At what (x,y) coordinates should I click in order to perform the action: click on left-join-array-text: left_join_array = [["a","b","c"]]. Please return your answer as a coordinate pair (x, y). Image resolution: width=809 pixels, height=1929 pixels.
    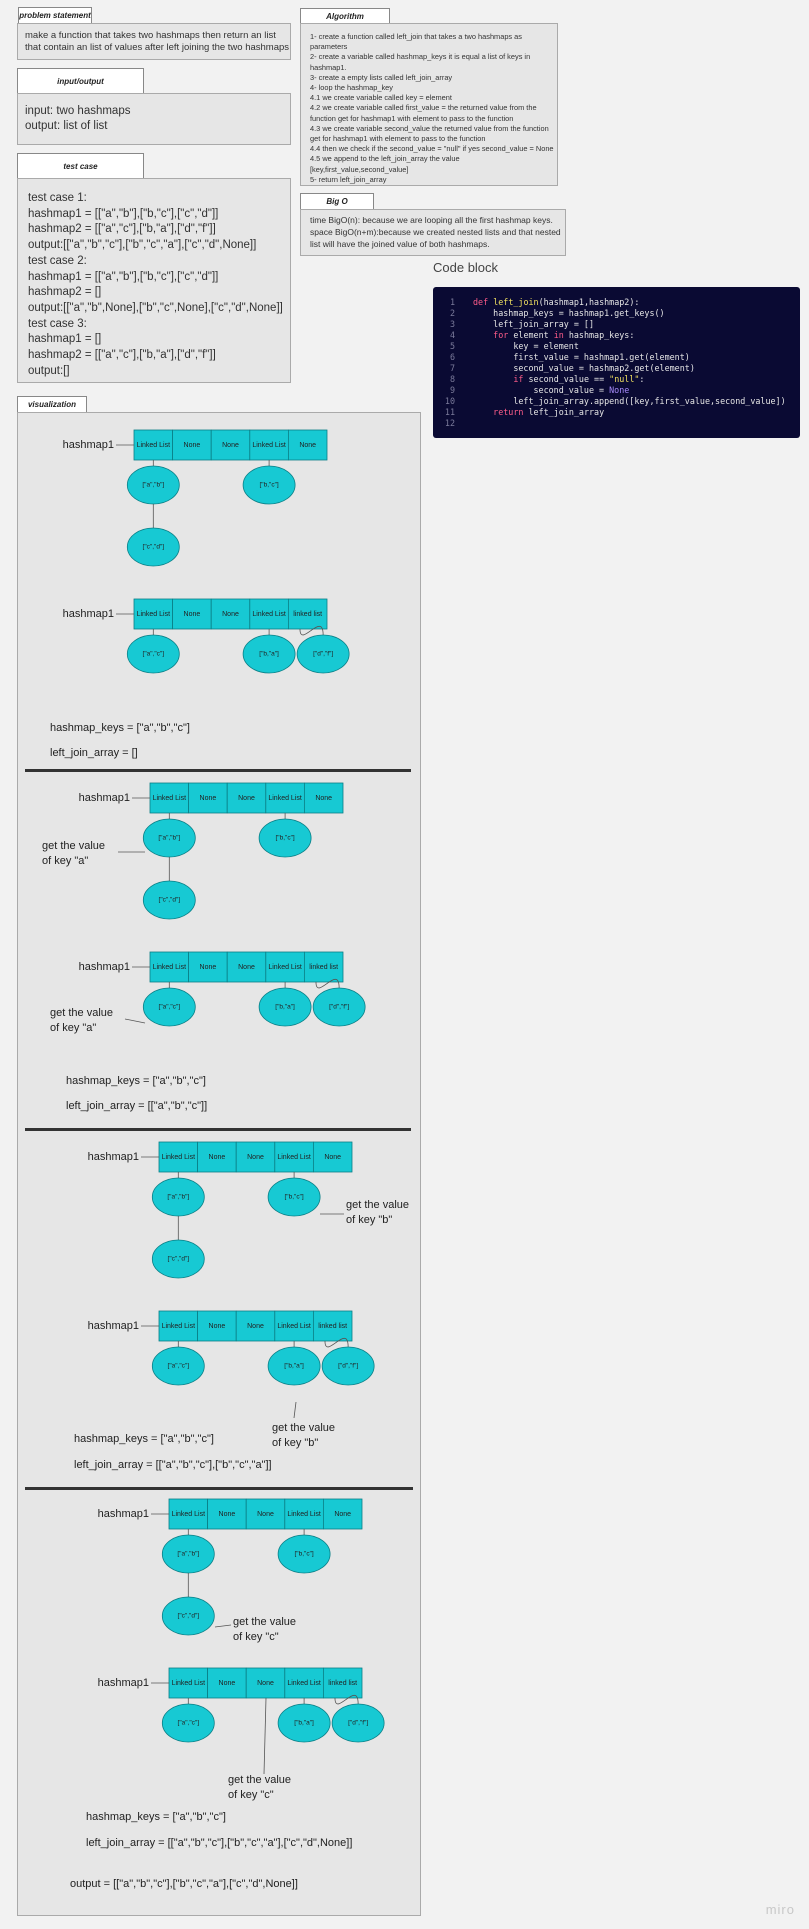
    Looking at the image, I should click on (136, 1106).